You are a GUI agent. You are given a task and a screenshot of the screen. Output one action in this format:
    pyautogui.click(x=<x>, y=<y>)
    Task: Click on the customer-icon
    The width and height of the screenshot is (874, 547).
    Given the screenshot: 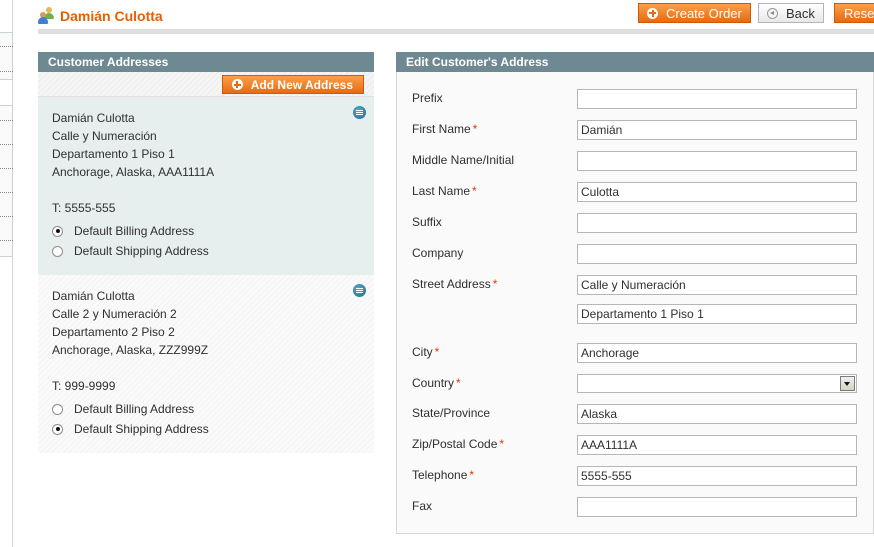 What is the action you would take?
    pyautogui.click(x=46, y=15)
    